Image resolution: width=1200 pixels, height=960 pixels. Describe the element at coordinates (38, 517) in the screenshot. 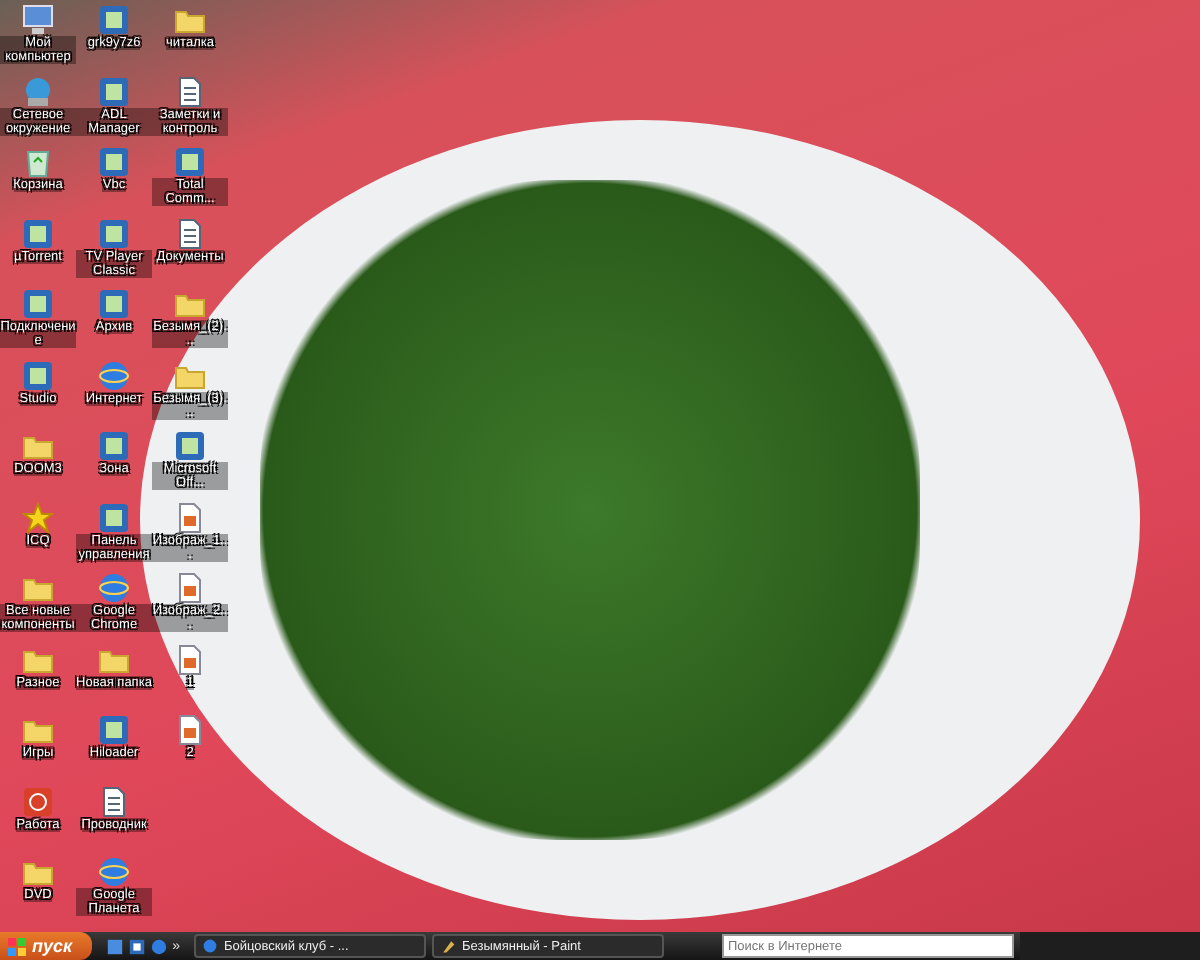

I see `star-icon` at that location.